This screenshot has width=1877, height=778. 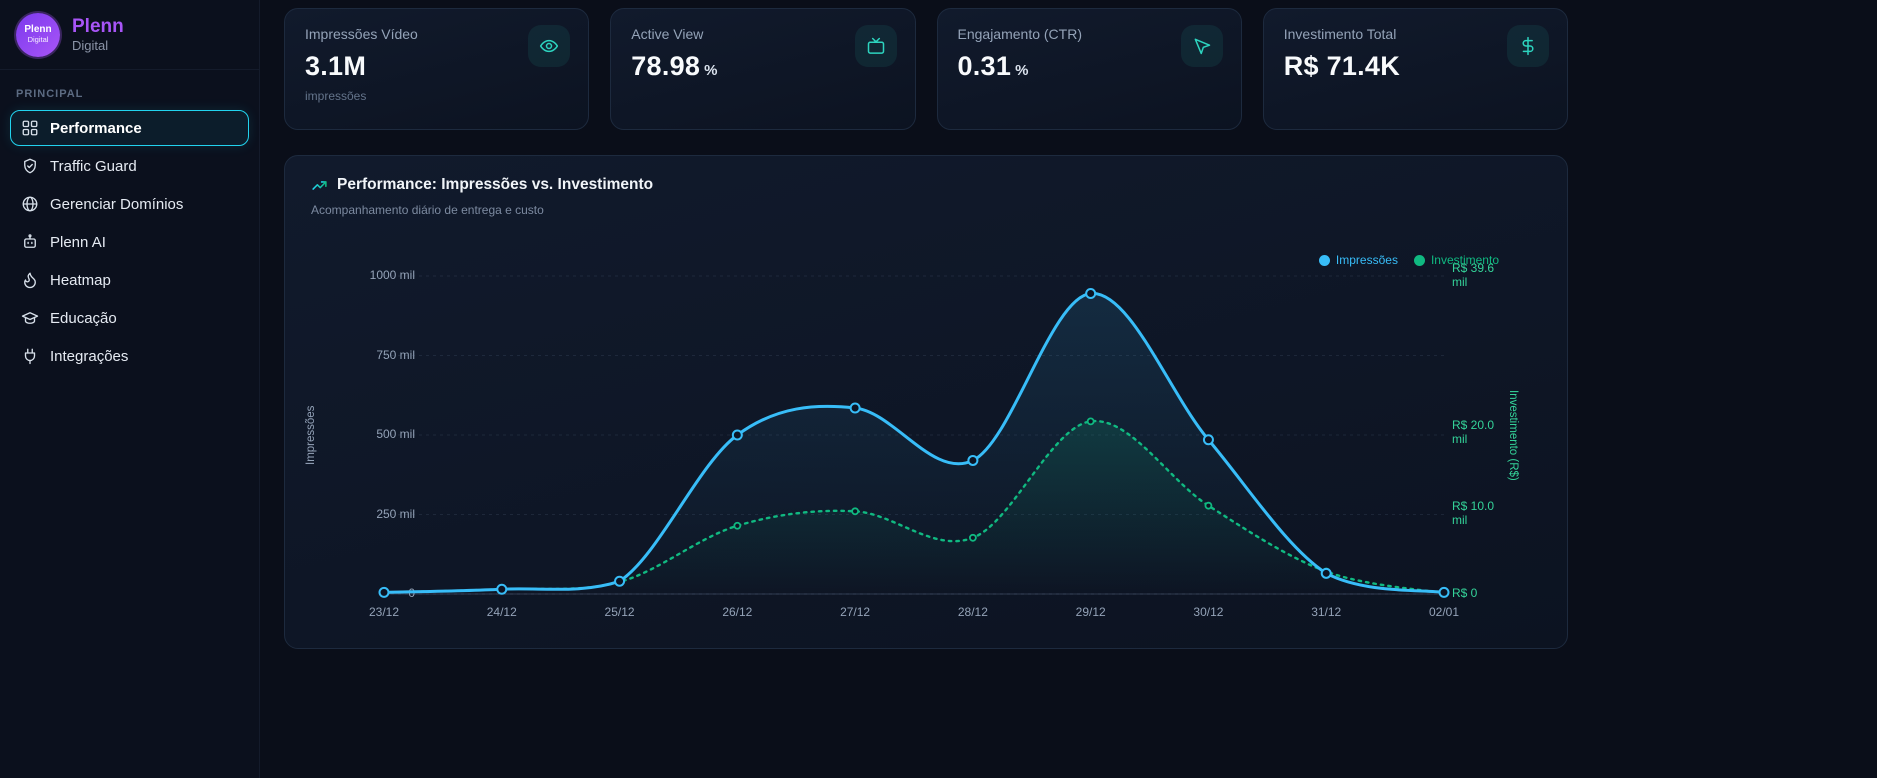 What do you see at coordinates (50, 94) in the screenshot?
I see `sidebar-section-label: PRINCIPAL` at bounding box center [50, 94].